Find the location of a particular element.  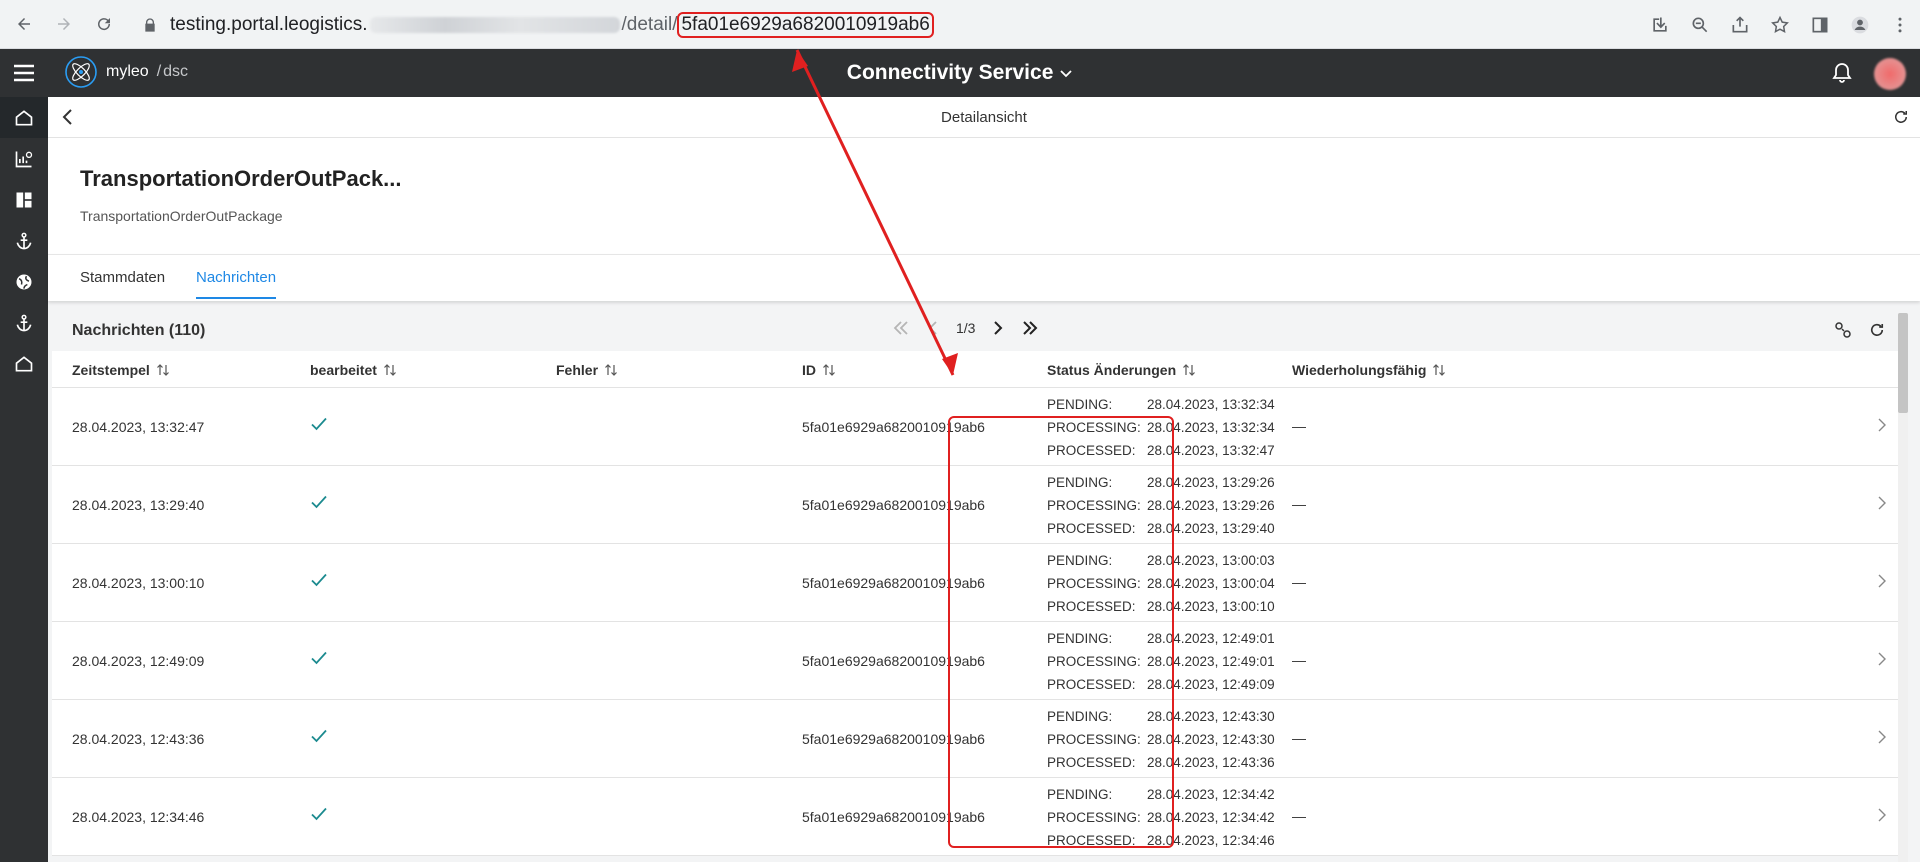

tab-stammdaten: Stammdaten is located at coordinates (122, 277).